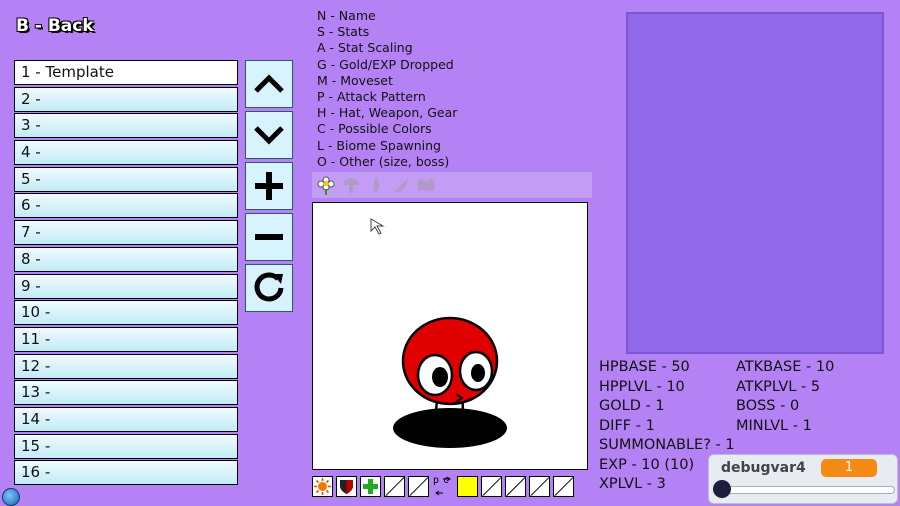  I want to click on stat-atkplvl: ATKPLVL - 5, so click(778, 386).